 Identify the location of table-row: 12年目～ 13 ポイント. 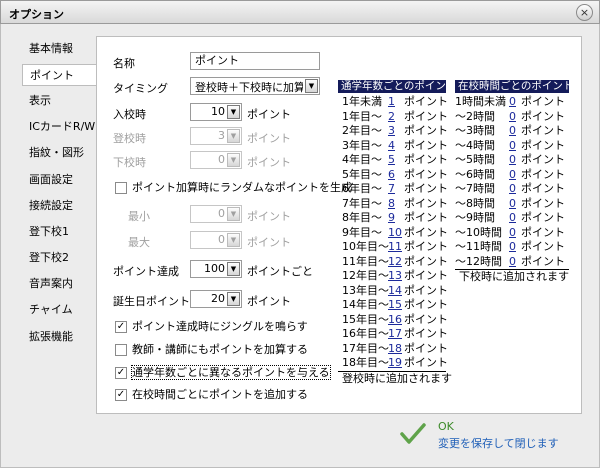
(393, 276).